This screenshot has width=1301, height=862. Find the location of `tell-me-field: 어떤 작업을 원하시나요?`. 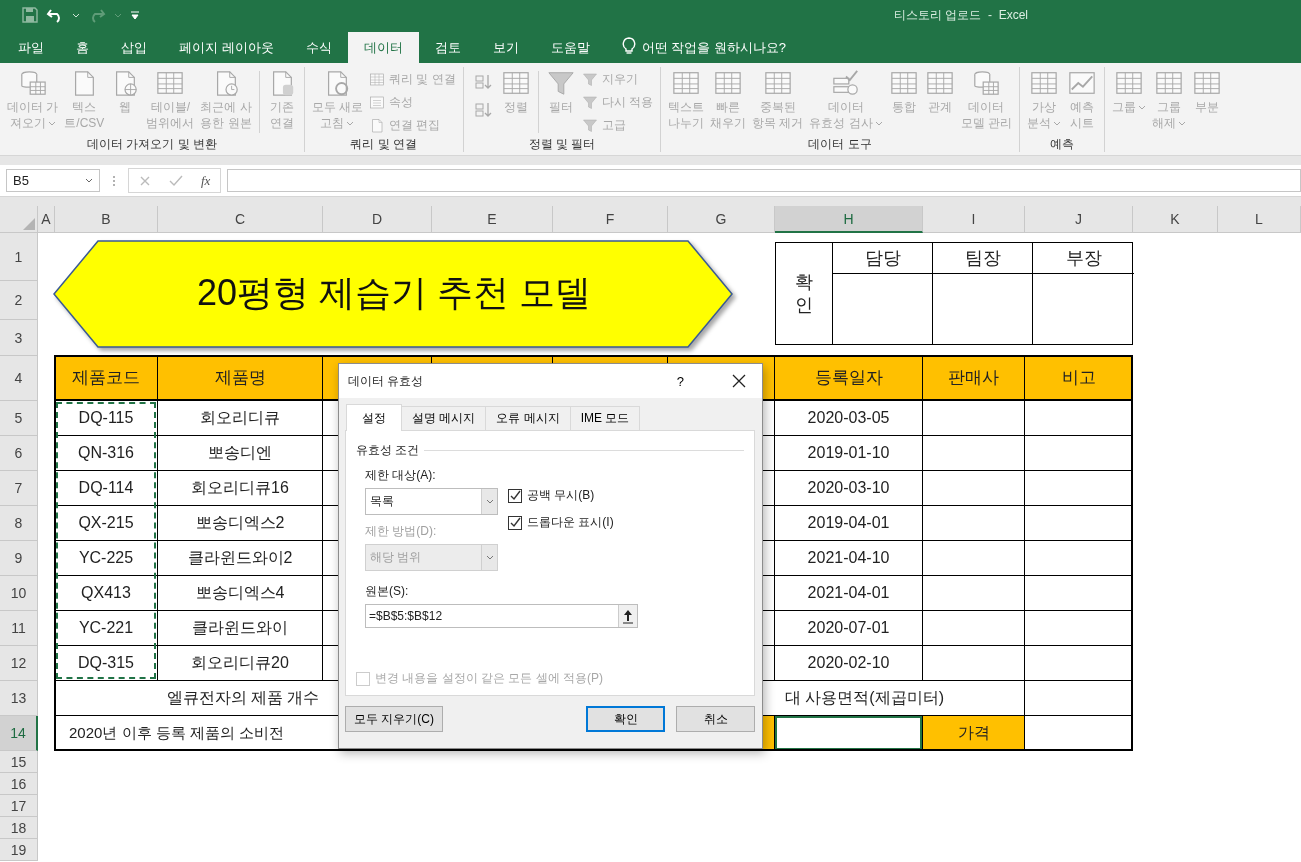

tell-me-field: 어떤 작업을 원하시나요? is located at coordinates (741, 47).